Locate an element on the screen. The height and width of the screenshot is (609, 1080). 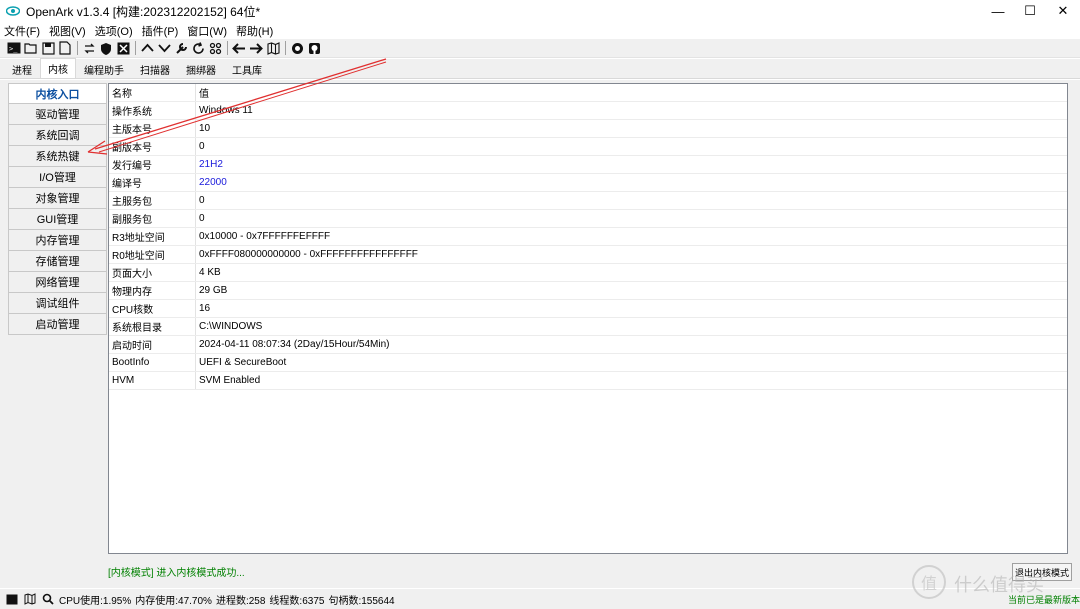
cell-name: 副服务包 is located at coordinates (152, 218).